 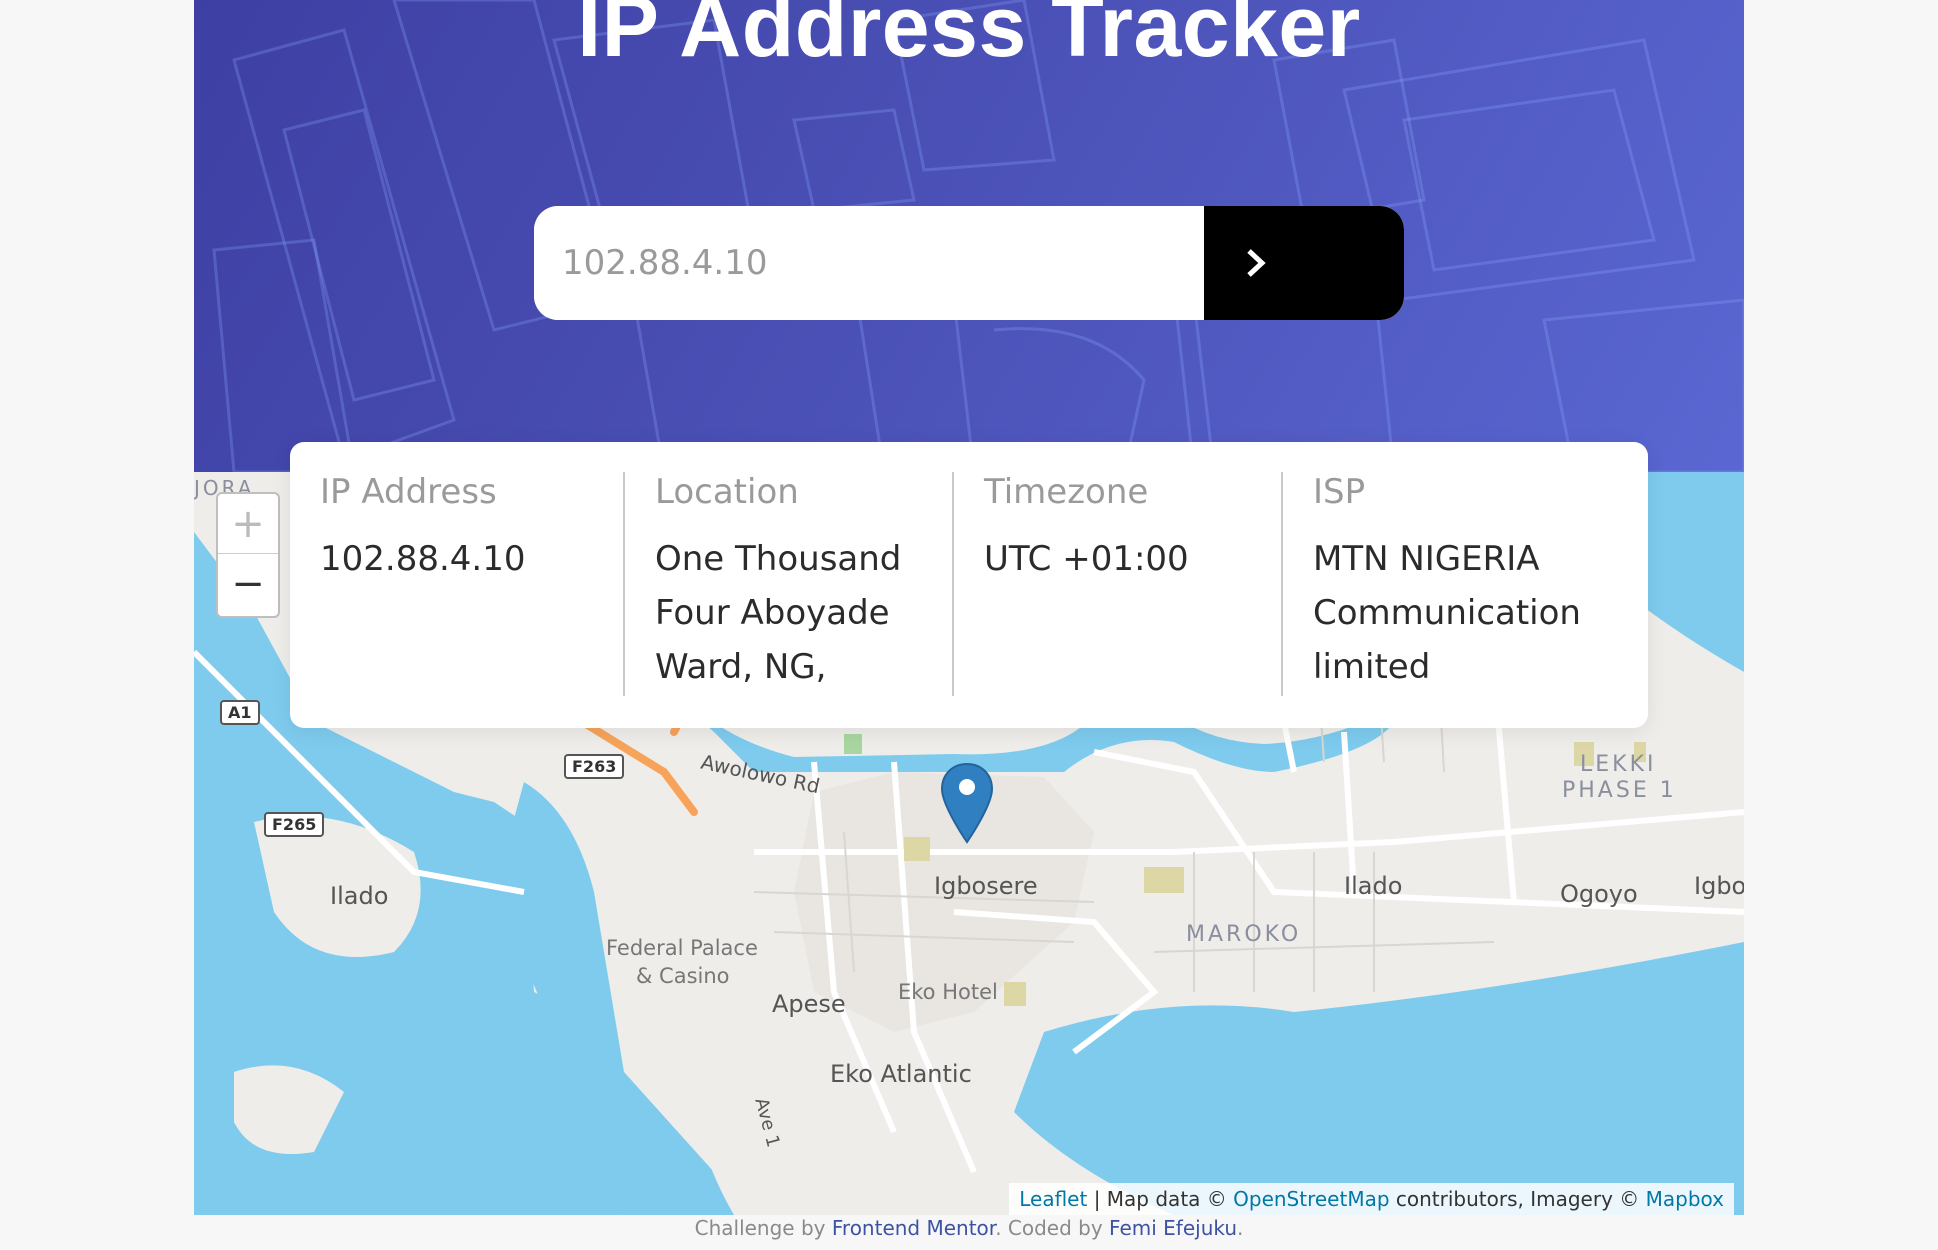 What do you see at coordinates (1447, 613) in the screenshot?
I see `isp-value: MTN NIGERIA Communication limited` at bounding box center [1447, 613].